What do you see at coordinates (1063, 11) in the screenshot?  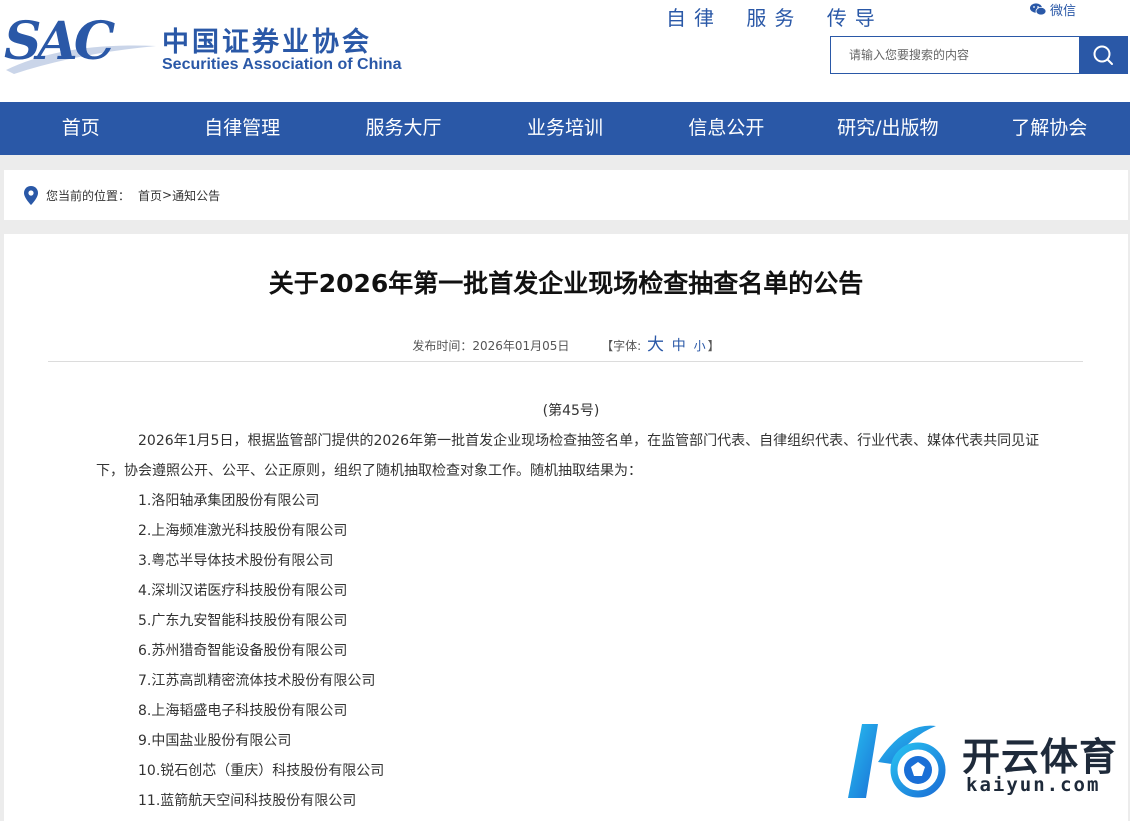 I see `wechat-label: 微信` at bounding box center [1063, 11].